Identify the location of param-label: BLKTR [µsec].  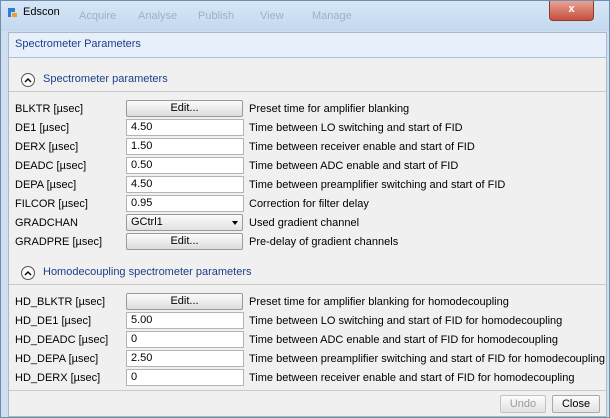
(49, 109).